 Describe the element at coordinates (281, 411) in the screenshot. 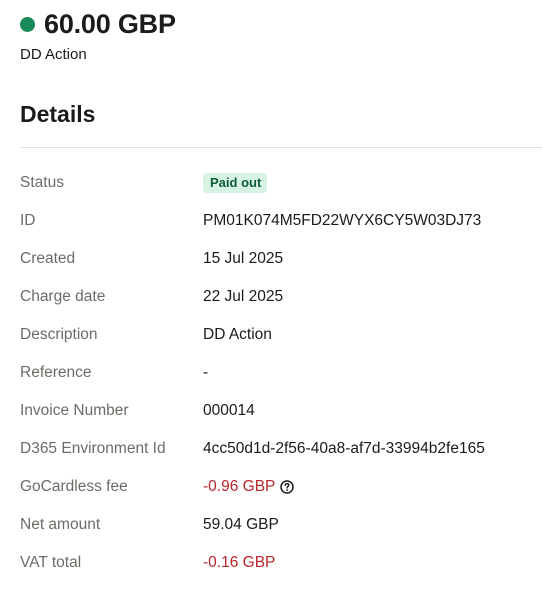

I see `detail-row-invoice-number: Invoice Number 000014` at that location.